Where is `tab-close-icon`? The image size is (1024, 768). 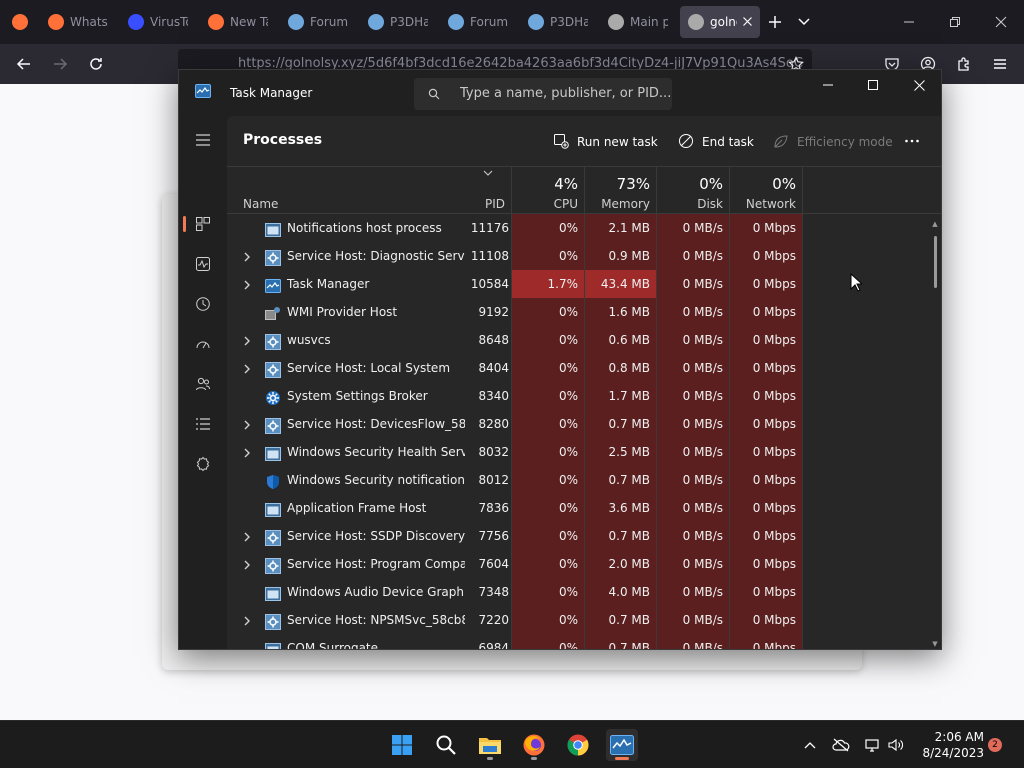 tab-close-icon is located at coordinates (747, 22).